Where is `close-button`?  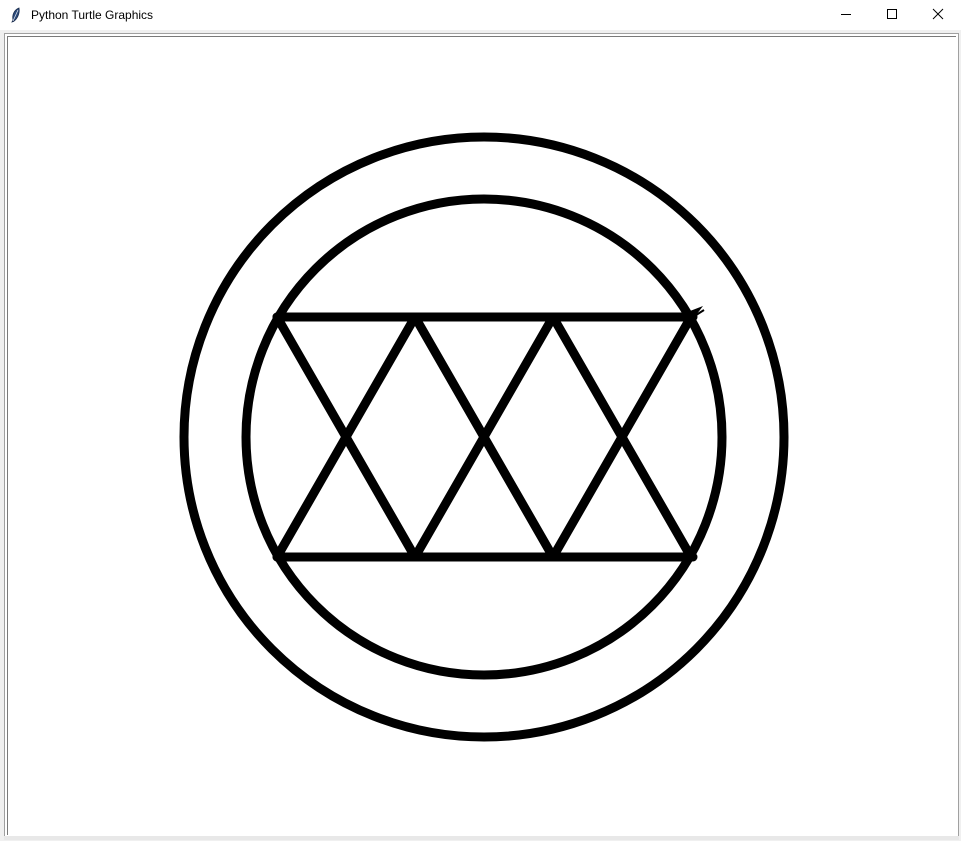 close-button is located at coordinates (938, 15).